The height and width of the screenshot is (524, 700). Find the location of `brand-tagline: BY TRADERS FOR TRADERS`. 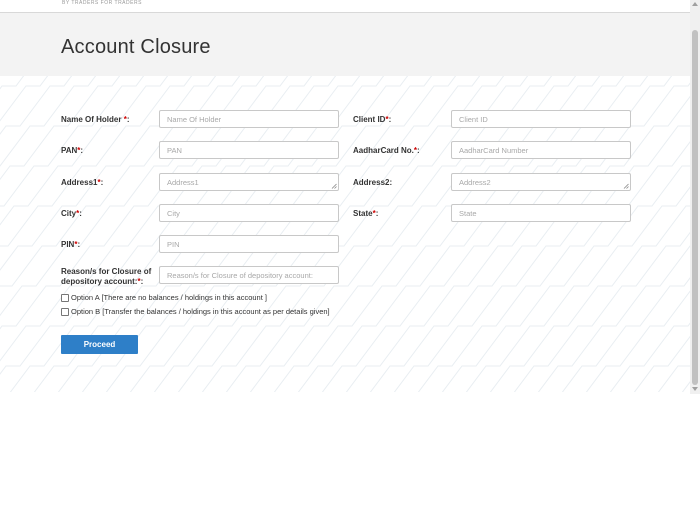

brand-tagline: BY TRADERS FOR TRADERS is located at coordinates (102, 3).